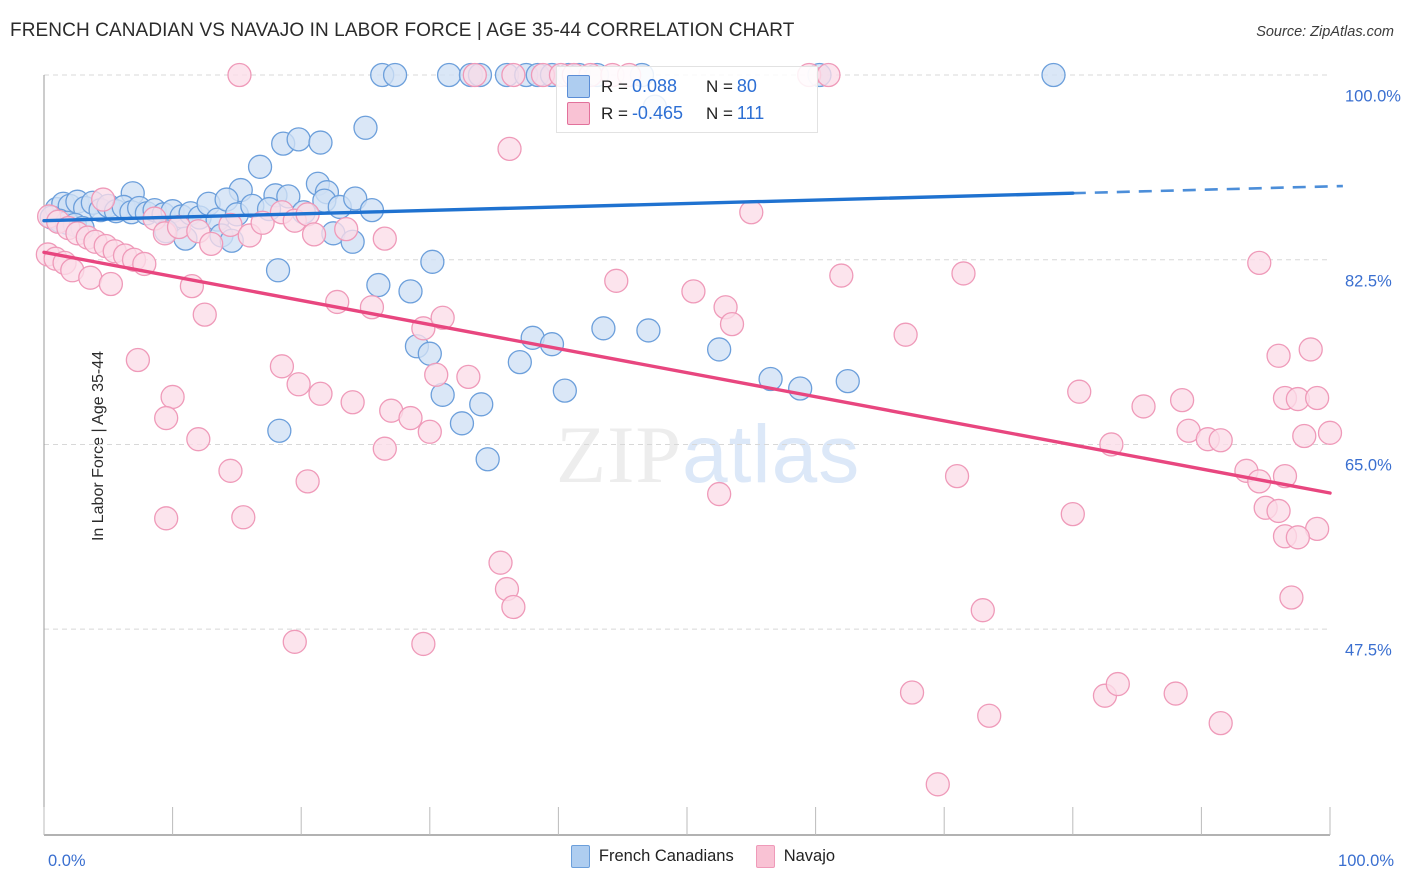 This screenshot has height=892, width=1406. Describe the element at coordinates (719, 113) in the screenshot. I see `n-label-pink: N =` at that location.